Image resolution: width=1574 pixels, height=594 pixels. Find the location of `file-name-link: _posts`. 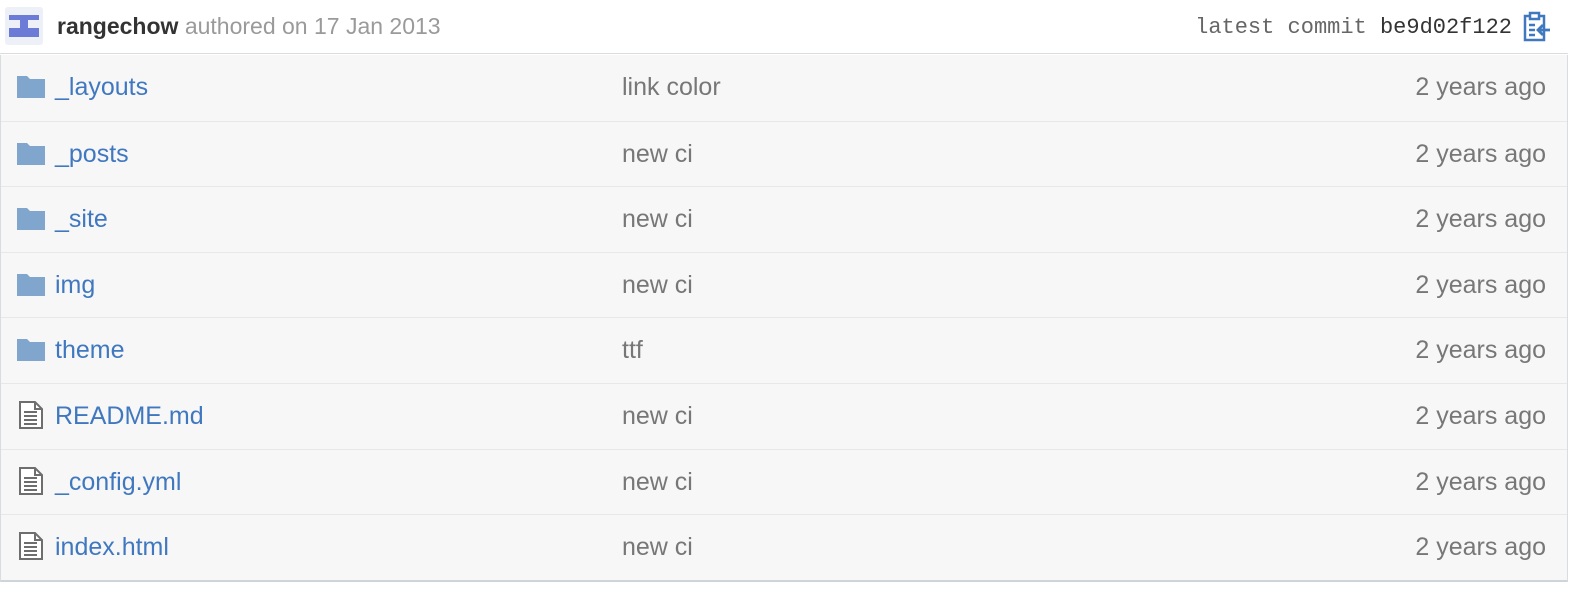

file-name-link: _posts is located at coordinates (92, 154).